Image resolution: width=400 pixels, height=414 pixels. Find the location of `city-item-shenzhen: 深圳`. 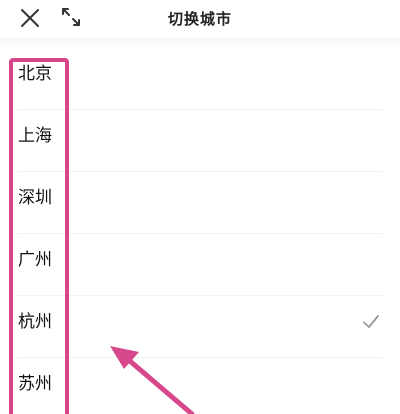

city-item-shenzhen: 深圳 is located at coordinates (200, 203).